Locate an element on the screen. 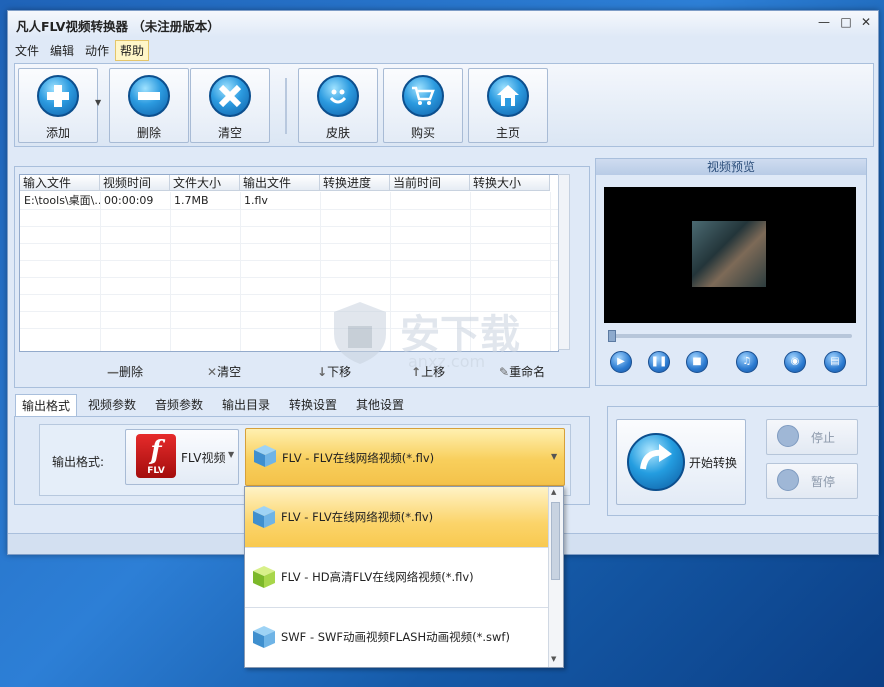 The image size is (884, 687). format-label: 输出格式: is located at coordinates (78, 462).